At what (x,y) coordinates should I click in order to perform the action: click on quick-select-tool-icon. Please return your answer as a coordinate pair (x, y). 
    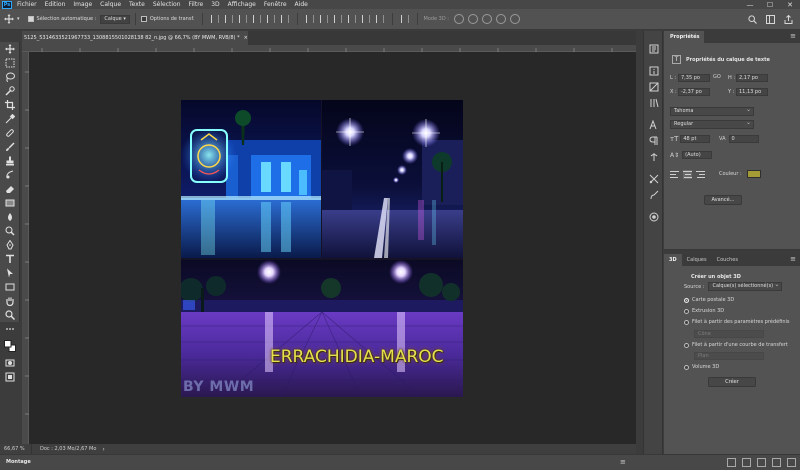
    Looking at the image, I should click on (10, 91).